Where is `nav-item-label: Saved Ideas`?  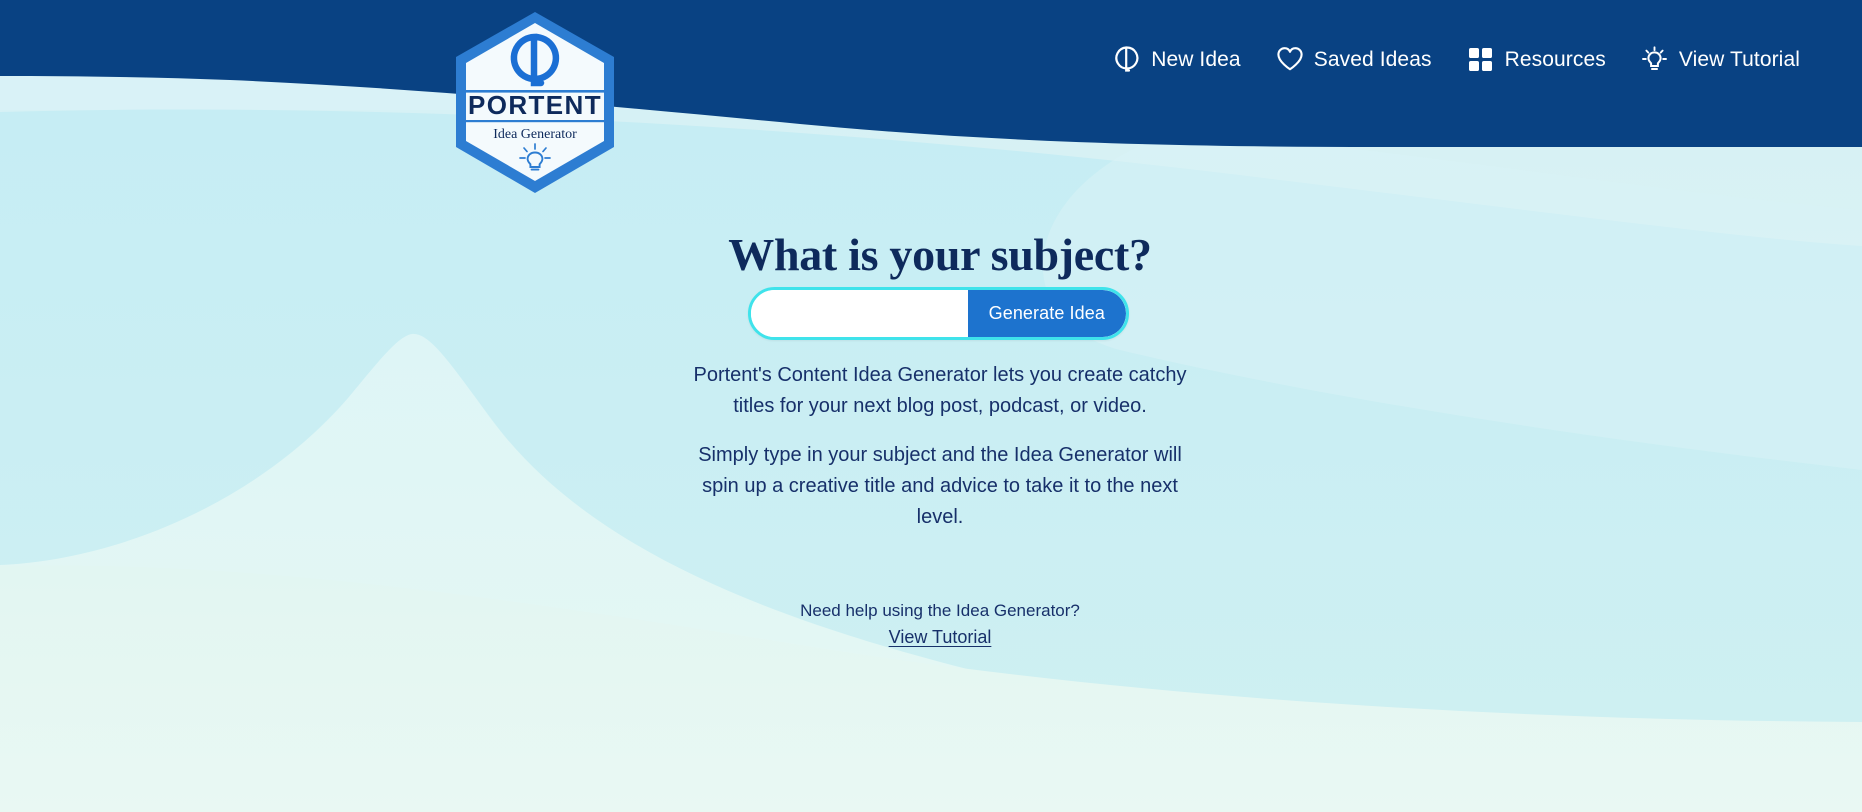 nav-item-label: Saved Ideas is located at coordinates (1372, 59).